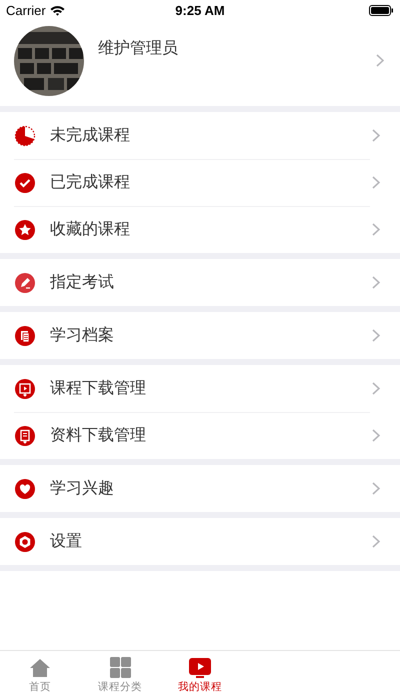 The image size is (400, 700). What do you see at coordinates (200, 488) in the screenshot?
I see `menu-item: 学习兴趣` at bounding box center [200, 488].